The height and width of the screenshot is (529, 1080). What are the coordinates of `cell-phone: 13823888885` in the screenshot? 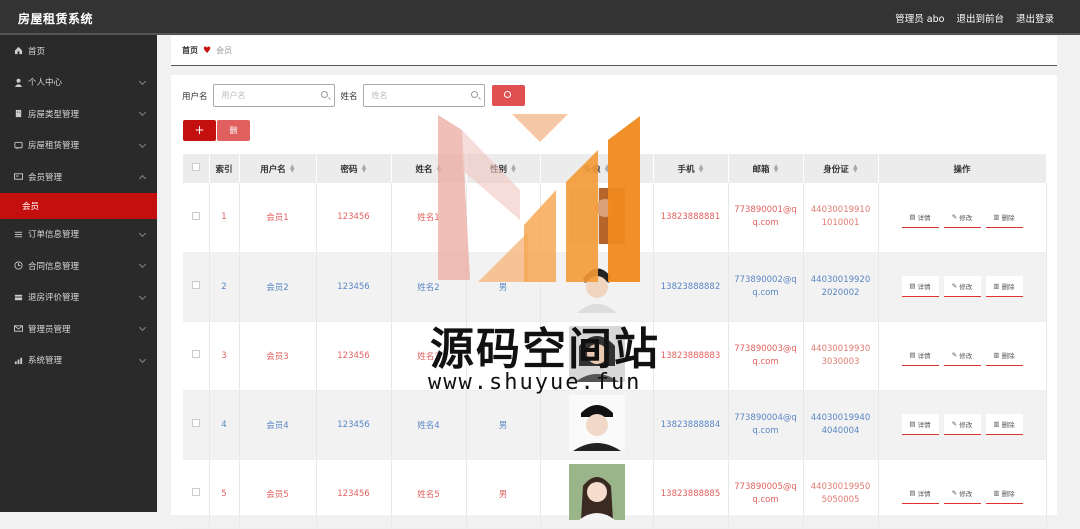 It's located at (691, 494).